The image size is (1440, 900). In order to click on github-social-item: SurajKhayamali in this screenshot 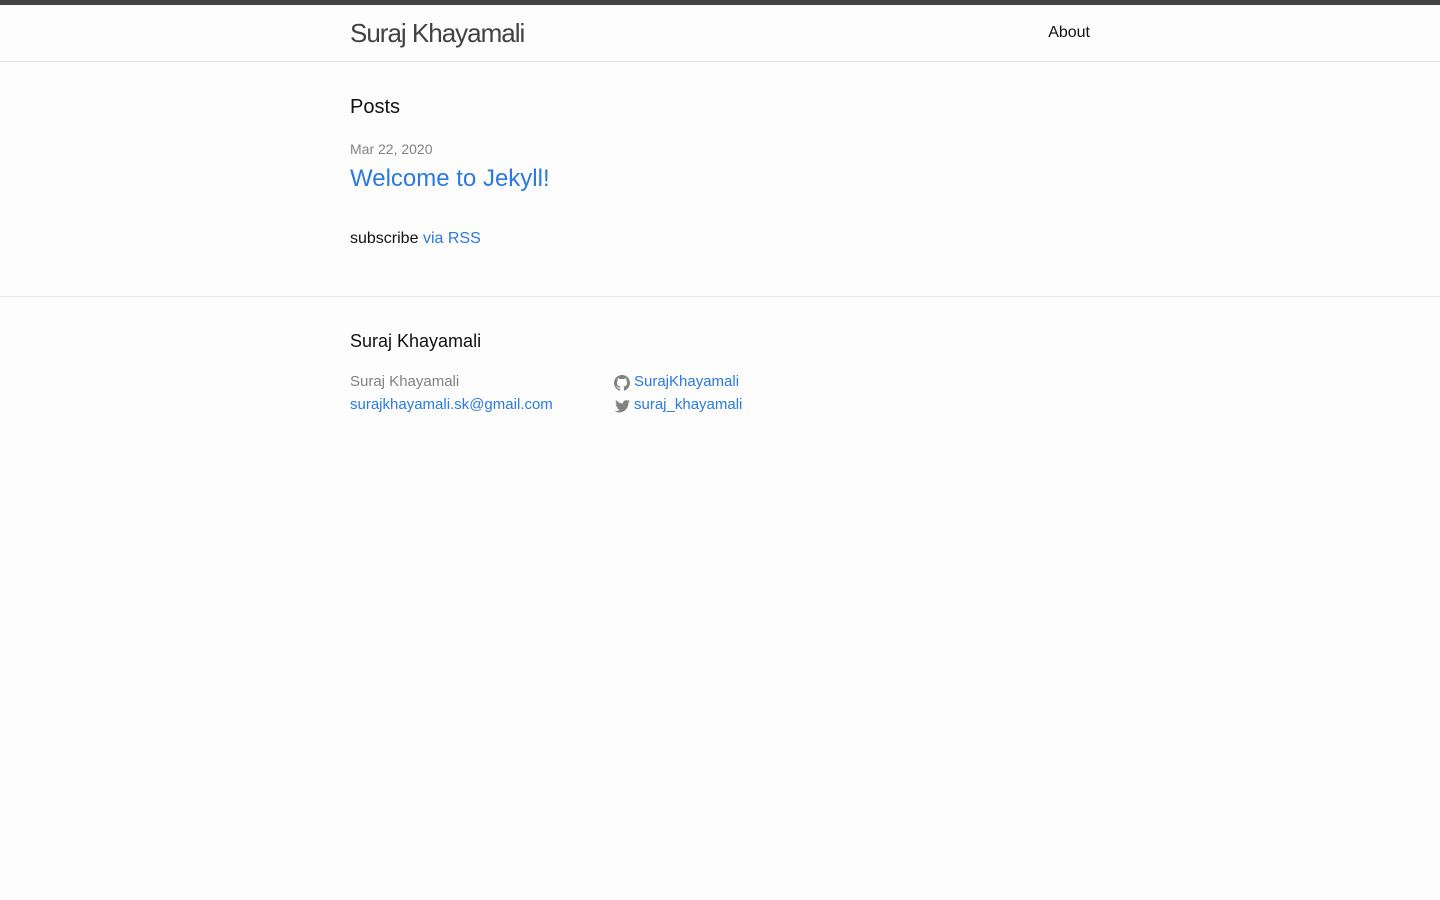, I will do `click(678, 381)`.